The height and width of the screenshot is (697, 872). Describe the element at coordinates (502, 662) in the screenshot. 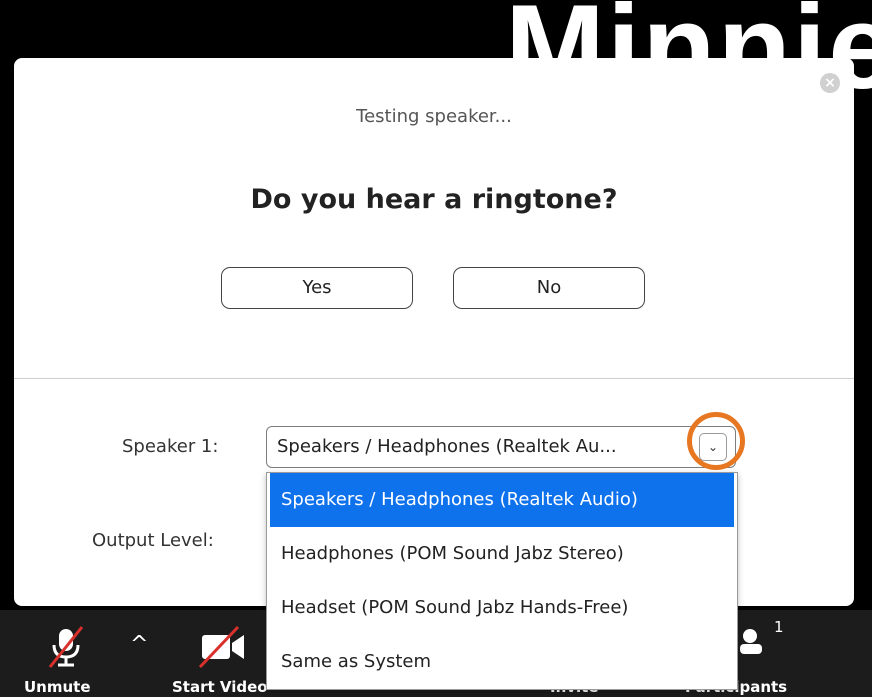

I see `dropdown-option-same-as-system: Same as System` at that location.